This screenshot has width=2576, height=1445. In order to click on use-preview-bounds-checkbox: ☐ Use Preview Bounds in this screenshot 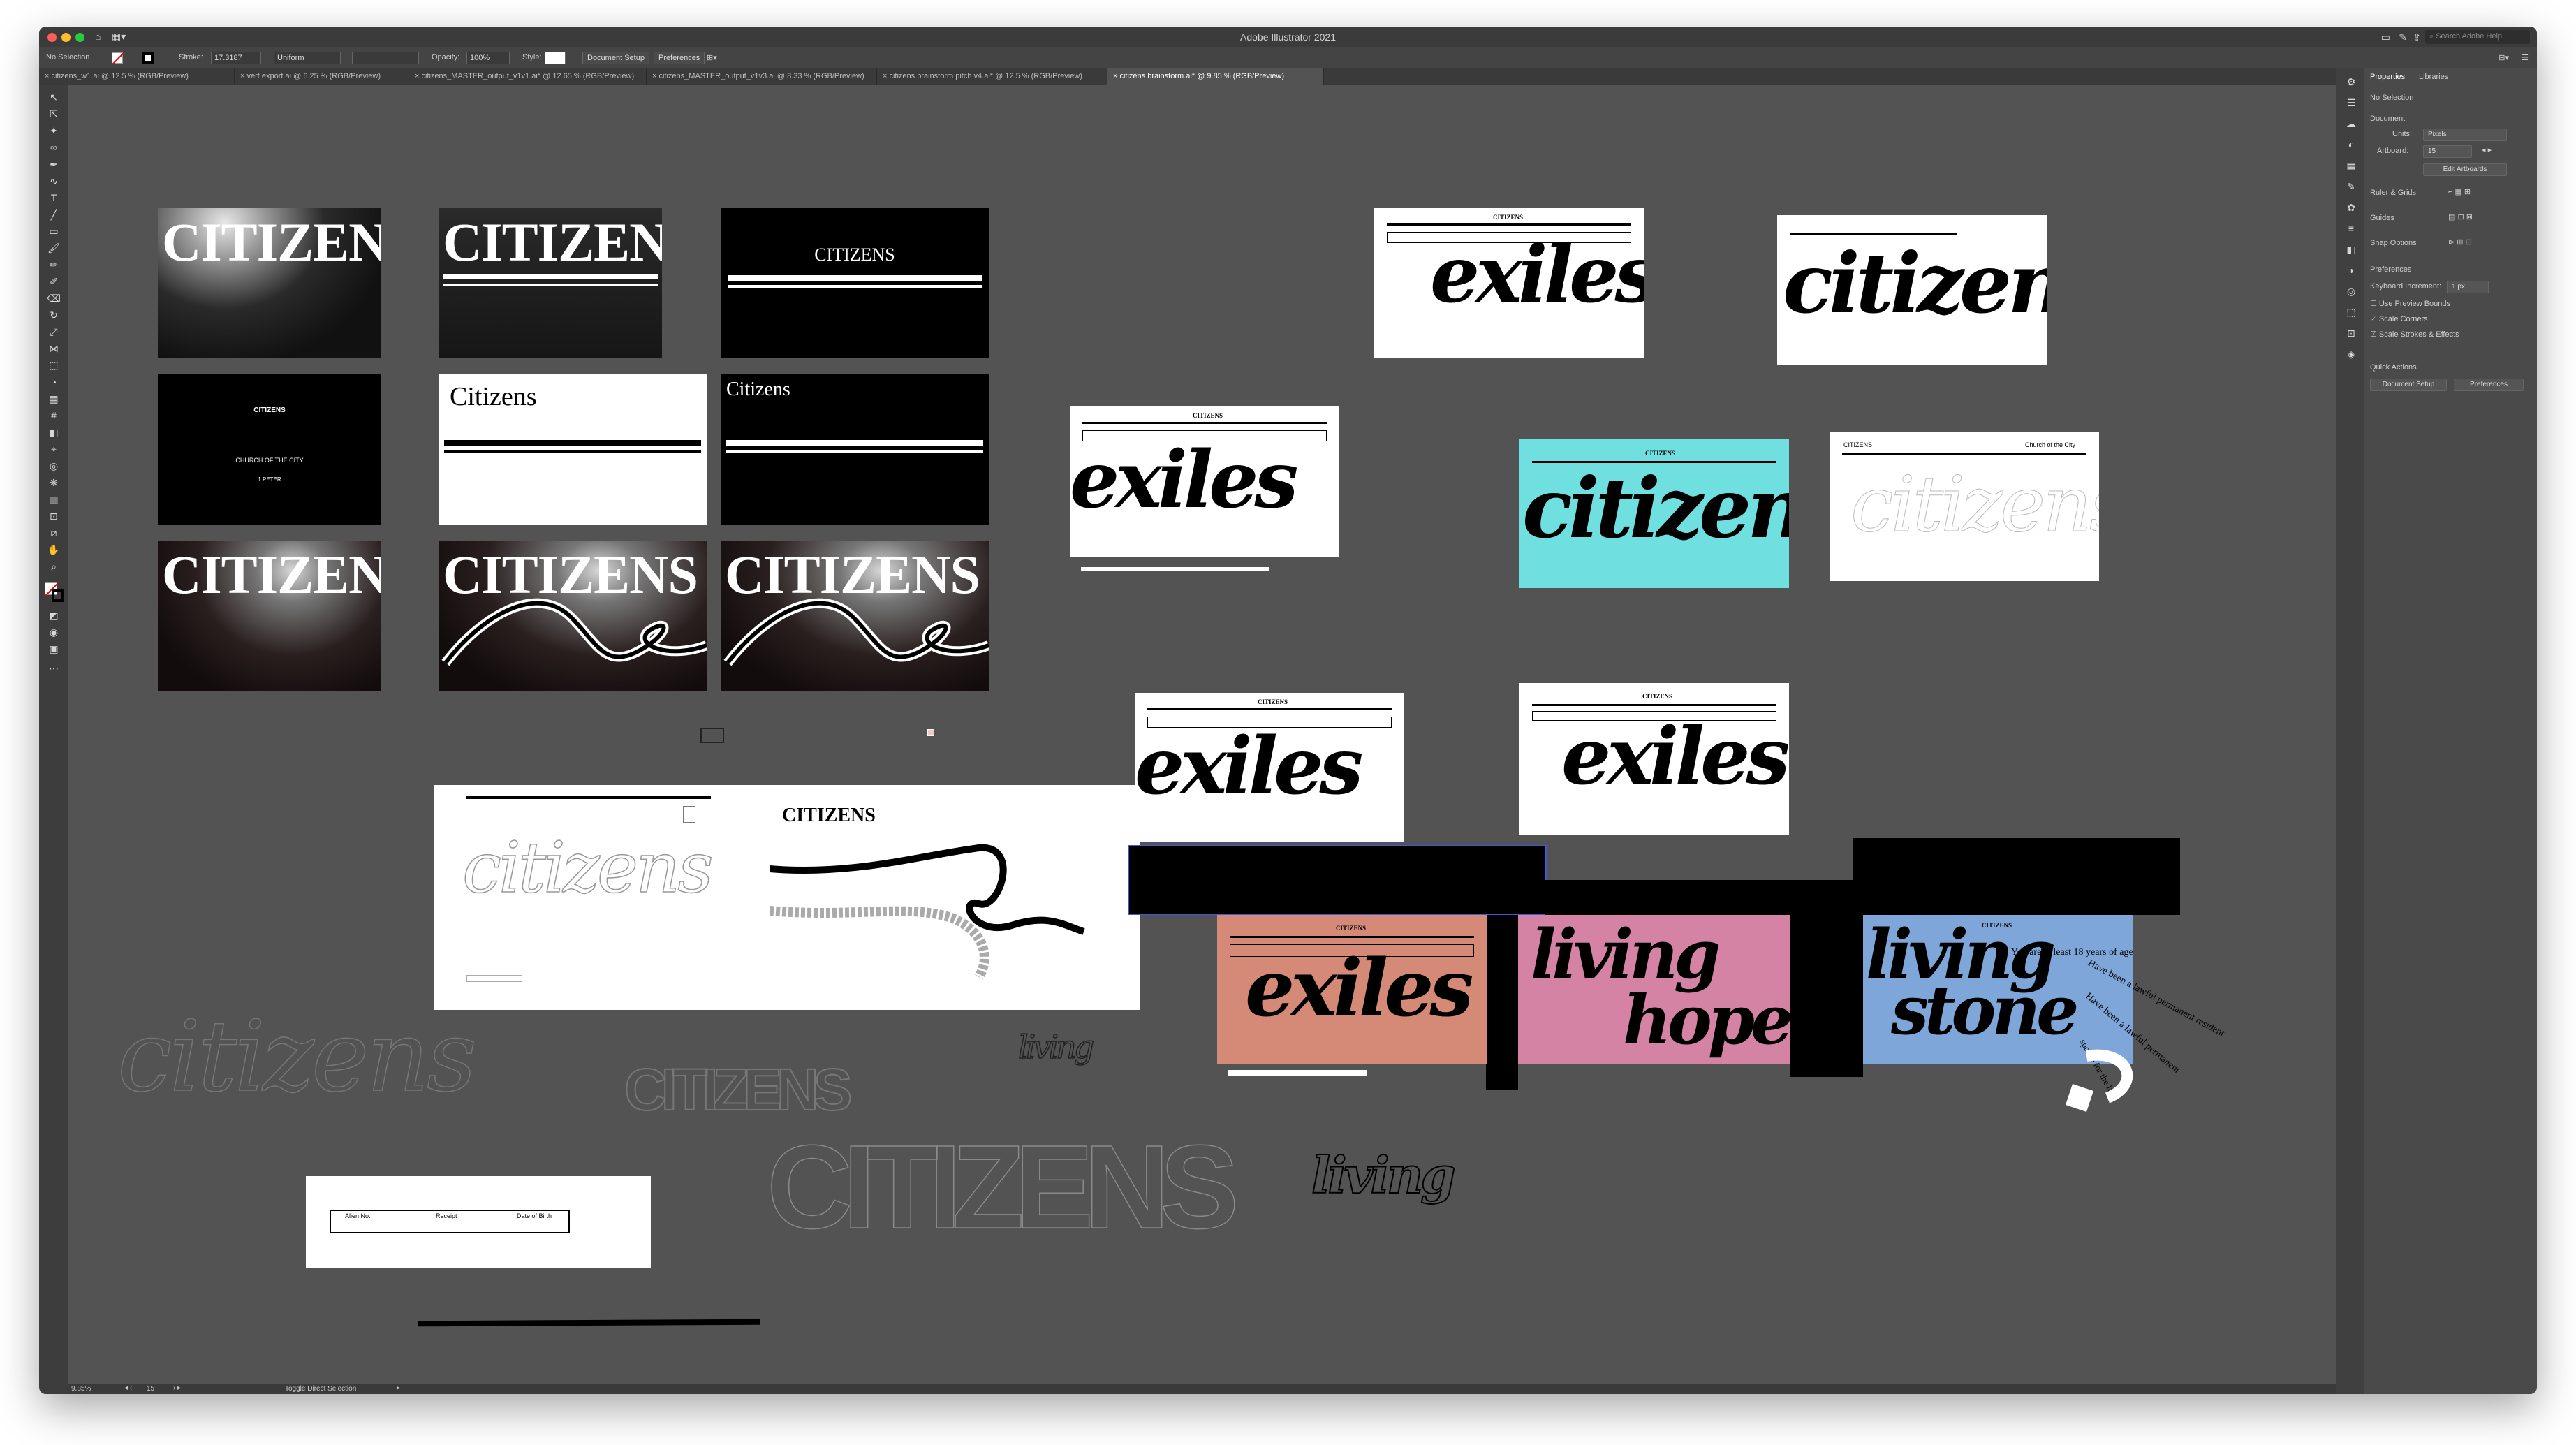, I will do `click(2410, 303)`.